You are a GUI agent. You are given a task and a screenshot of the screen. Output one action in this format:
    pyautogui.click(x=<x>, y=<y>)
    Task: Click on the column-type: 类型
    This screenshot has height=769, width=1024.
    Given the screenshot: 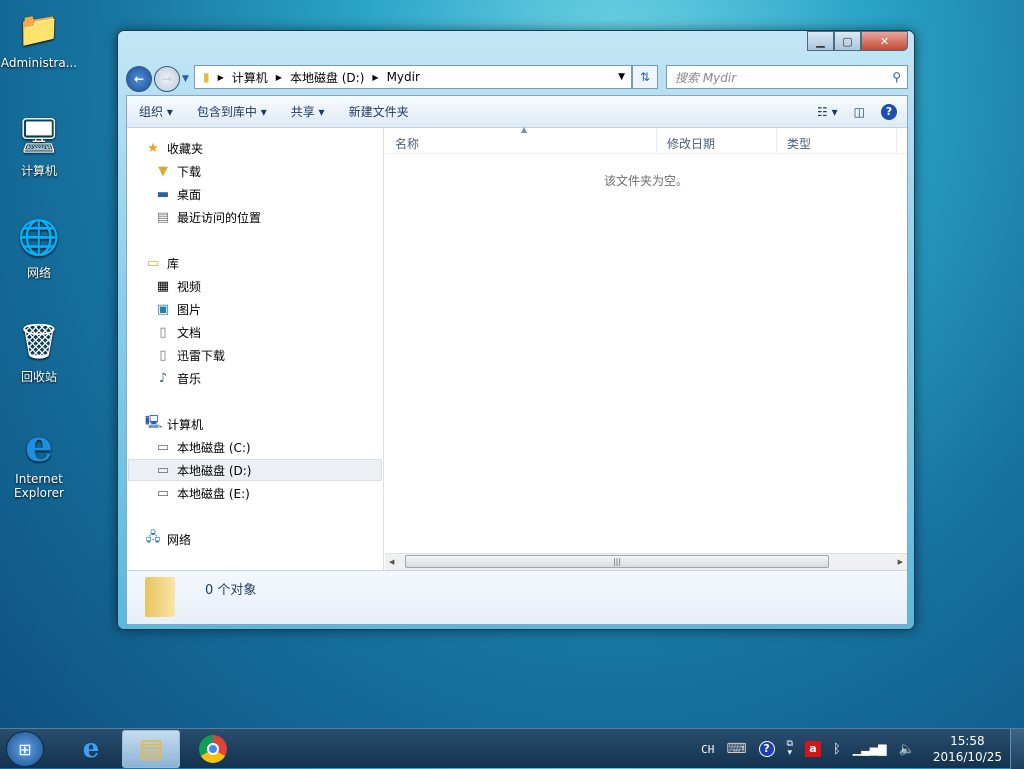 What is the action you would take?
    pyautogui.click(x=837, y=140)
    